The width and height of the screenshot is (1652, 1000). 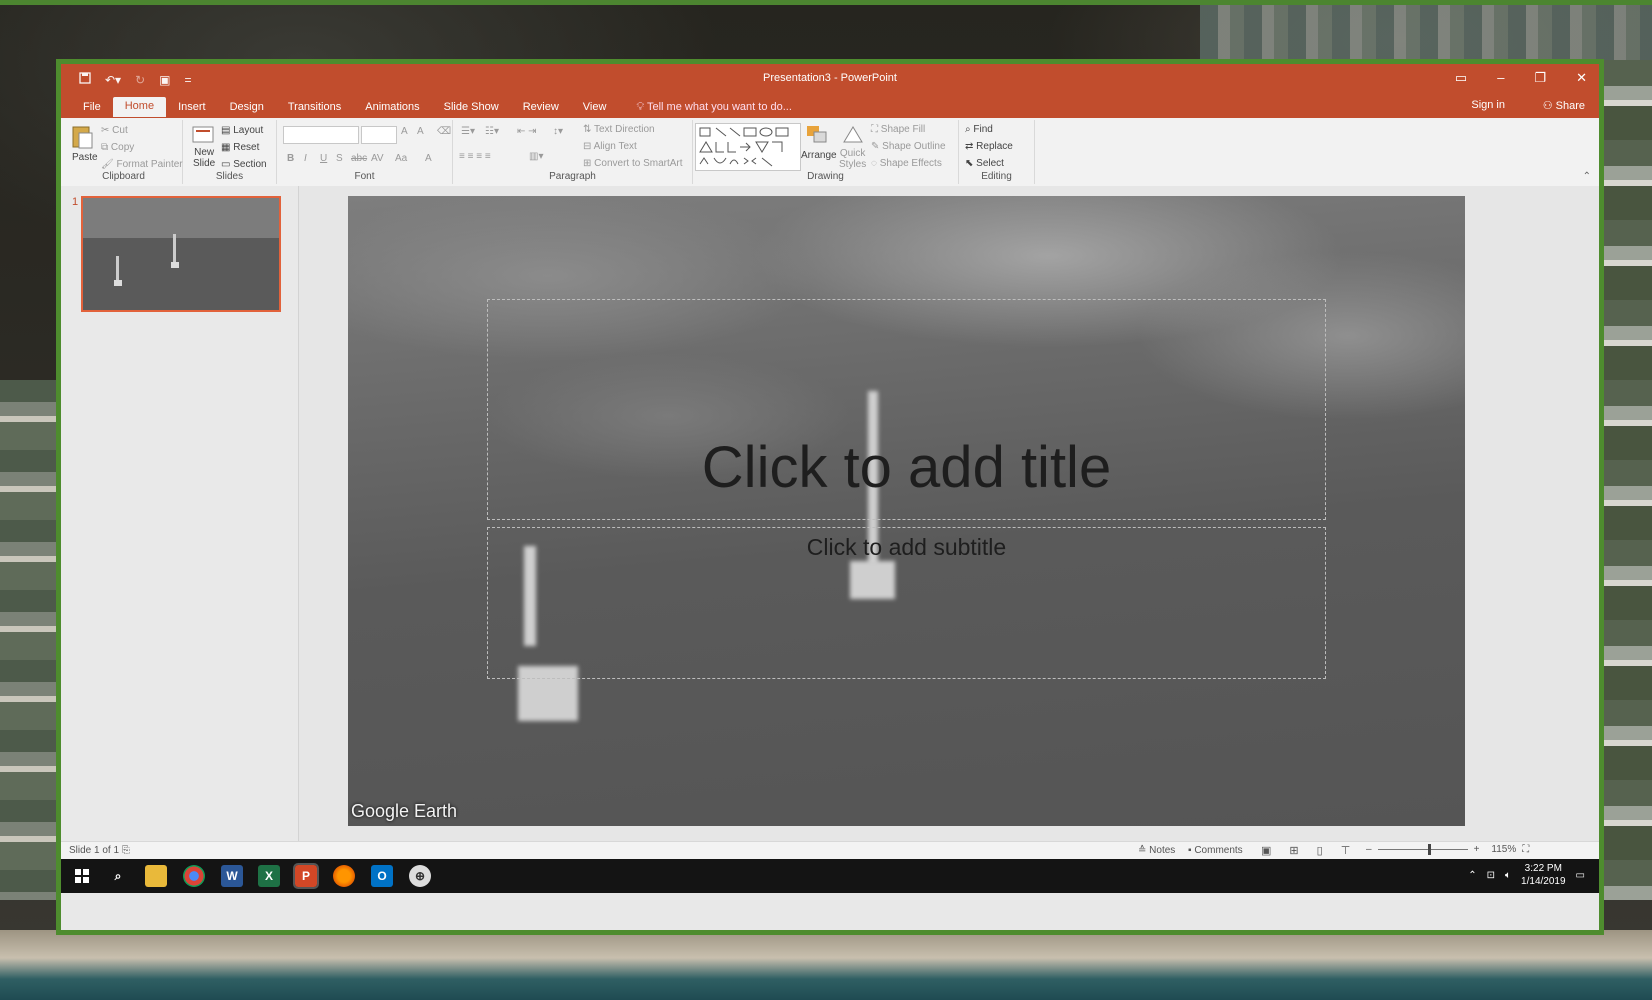 What do you see at coordinates (825, 176) in the screenshot?
I see `drawing-group-label: Drawing` at bounding box center [825, 176].